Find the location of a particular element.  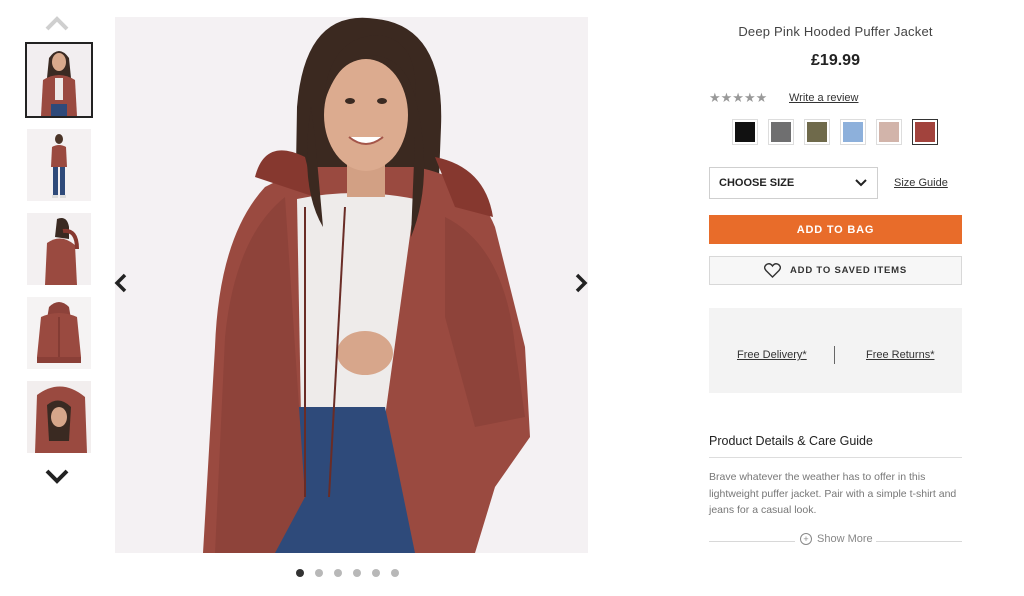

size-select: CHOOSE SIZE is located at coordinates (793, 183).